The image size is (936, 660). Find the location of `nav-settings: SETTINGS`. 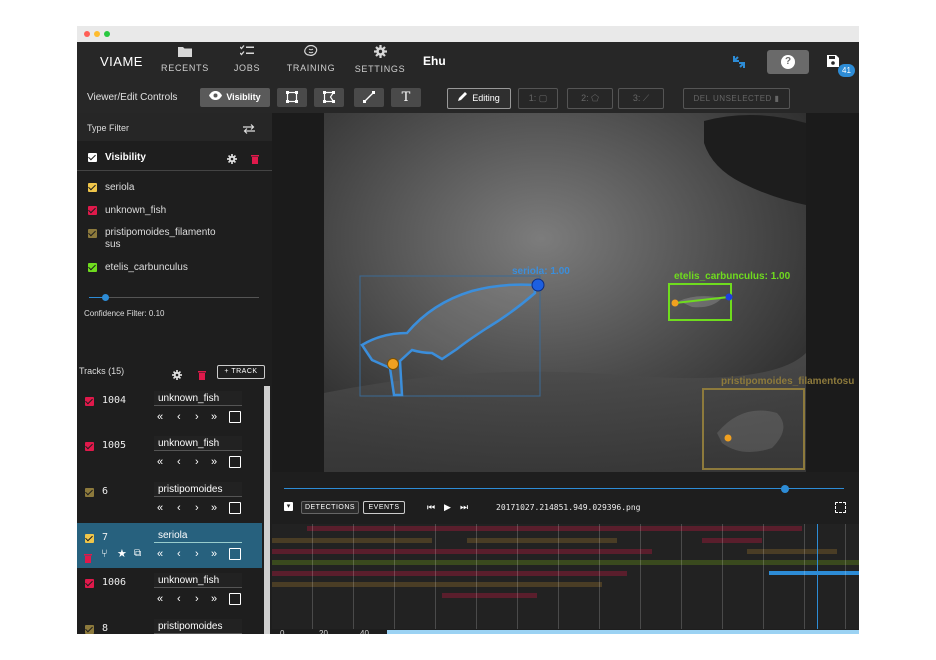

nav-settings: SETTINGS is located at coordinates (380, 62).